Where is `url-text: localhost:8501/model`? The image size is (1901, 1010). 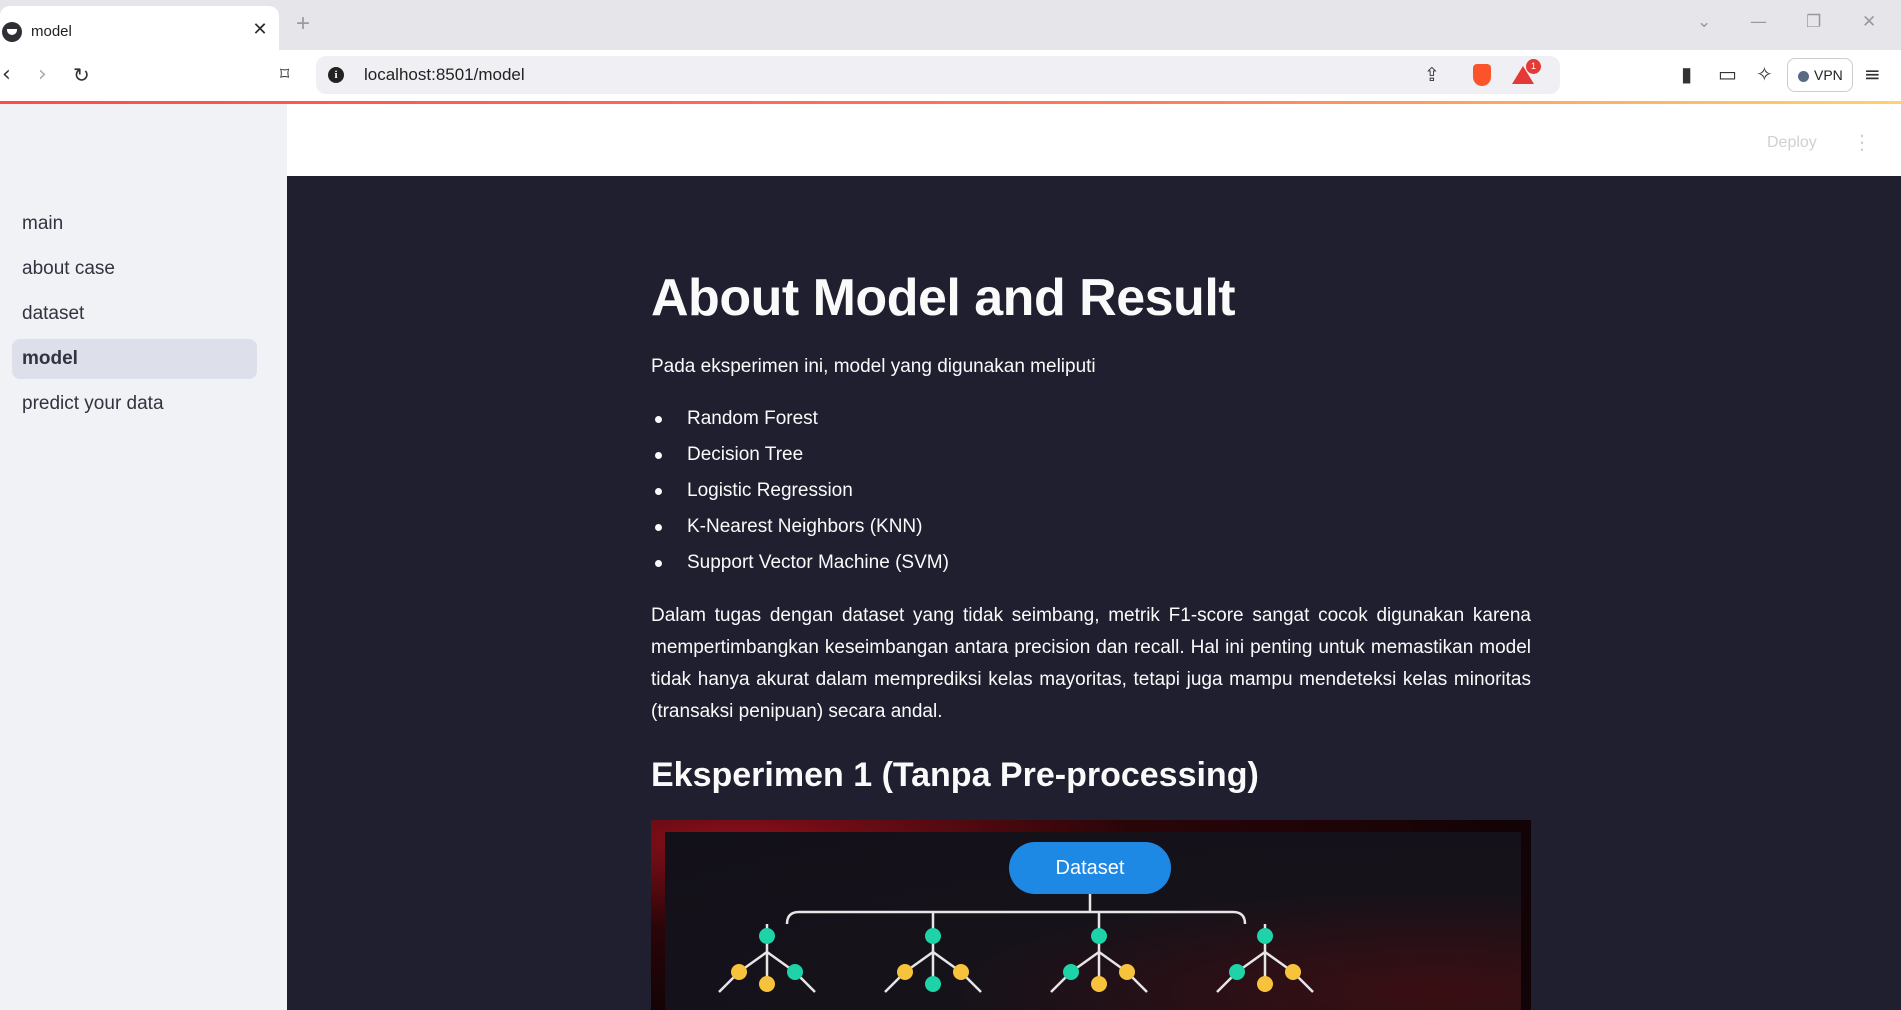
url-text: localhost:8501/model is located at coordinates (444, 75).